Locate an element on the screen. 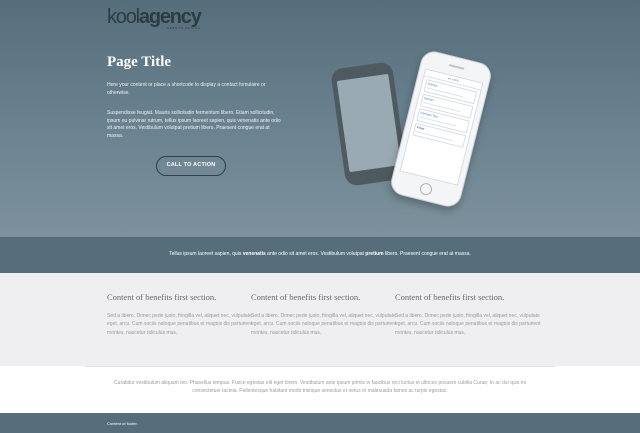  home-button-icon is located at coordinates (426, 189).